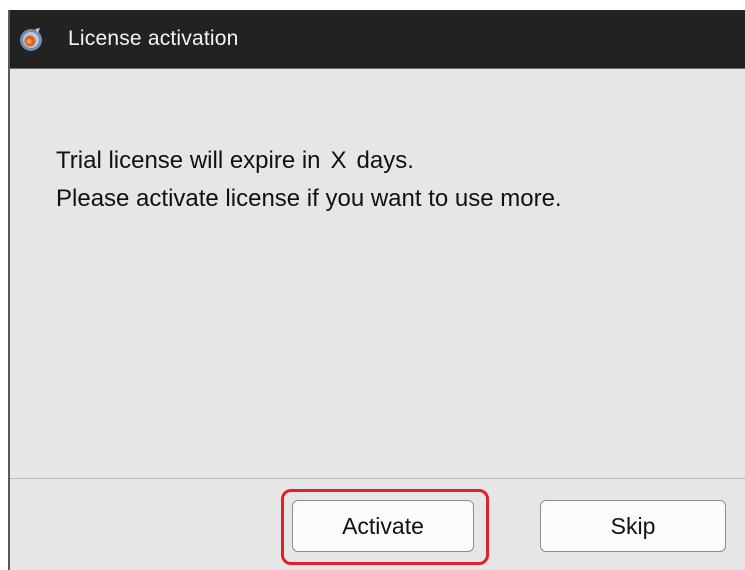 The height and width of the screenshot is (570, 745). I want to click on window-title: License activation, so click(153, 38).